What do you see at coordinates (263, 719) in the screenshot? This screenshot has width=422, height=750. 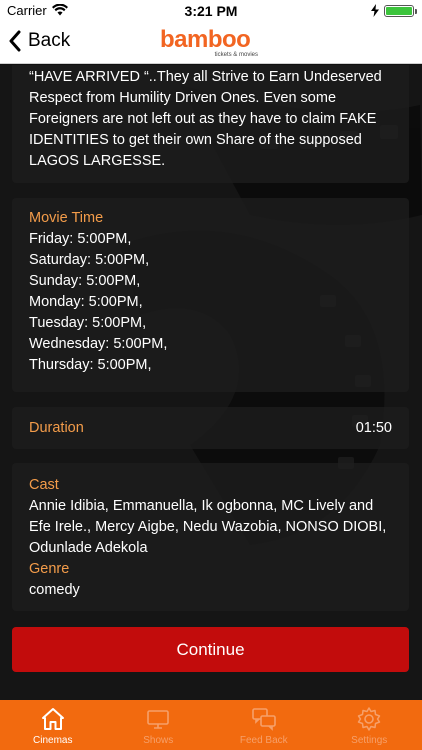 I see `chat-bubbles-icon` at bounding box center [263, 719].